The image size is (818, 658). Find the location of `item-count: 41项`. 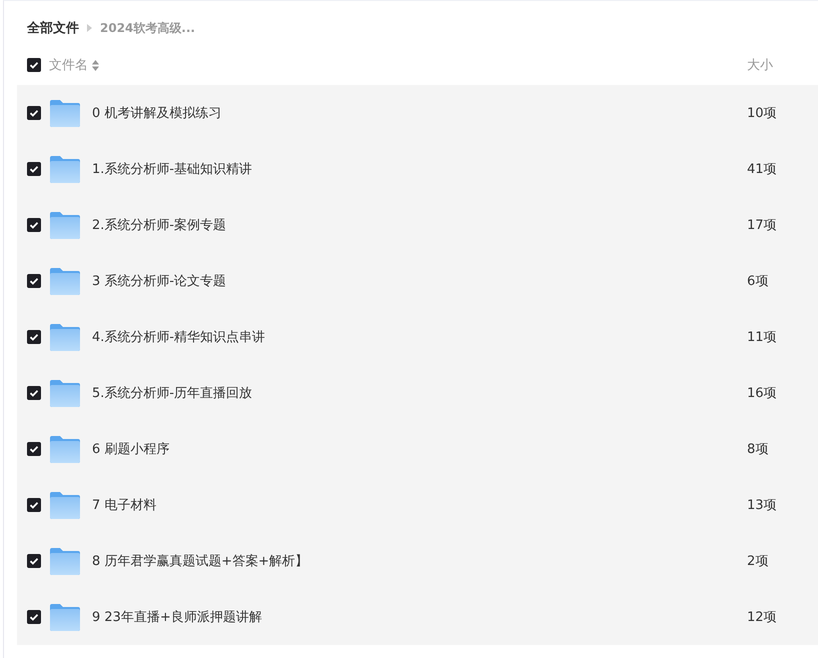

item-count: 41项 is located at coordinates (762, 169).